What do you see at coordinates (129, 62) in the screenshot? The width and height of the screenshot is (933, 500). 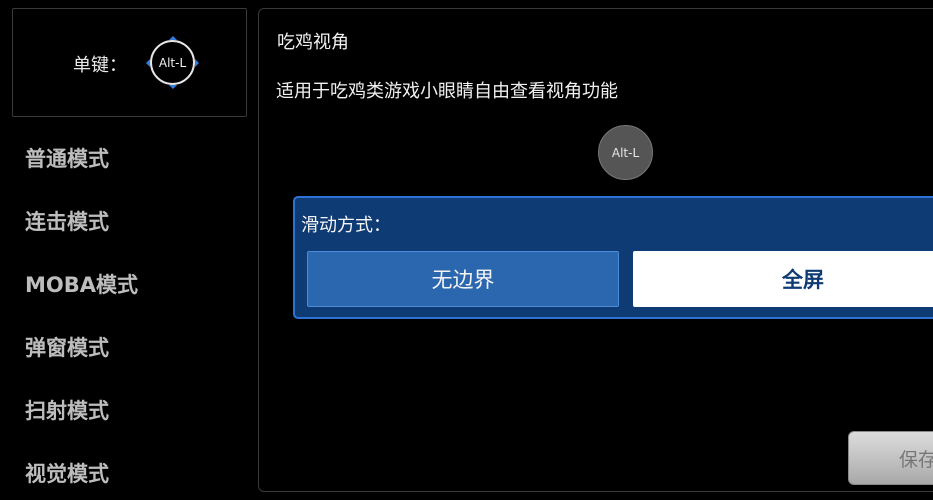 I see `key-binding-box: 单键： Alt-L` at bounding box center [129, 62].